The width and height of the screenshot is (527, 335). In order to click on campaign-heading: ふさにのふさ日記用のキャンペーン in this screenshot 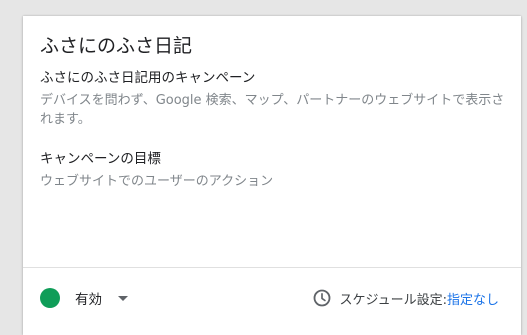, I will do `click(148, 78)`.